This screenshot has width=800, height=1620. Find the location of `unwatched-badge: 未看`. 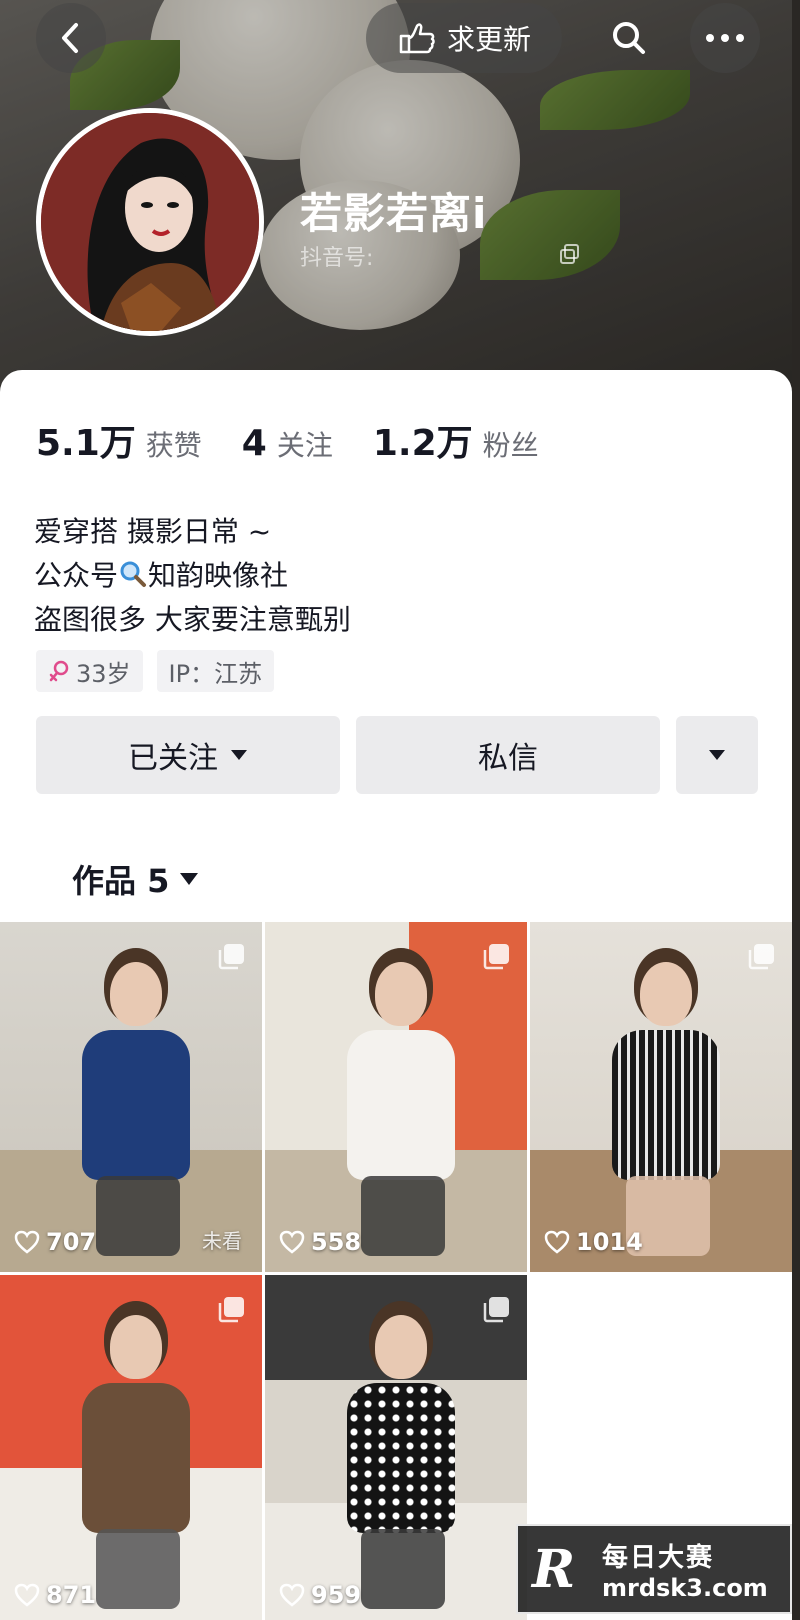

unwatched-badge: 未看 is located at coordinates (222, 1241).